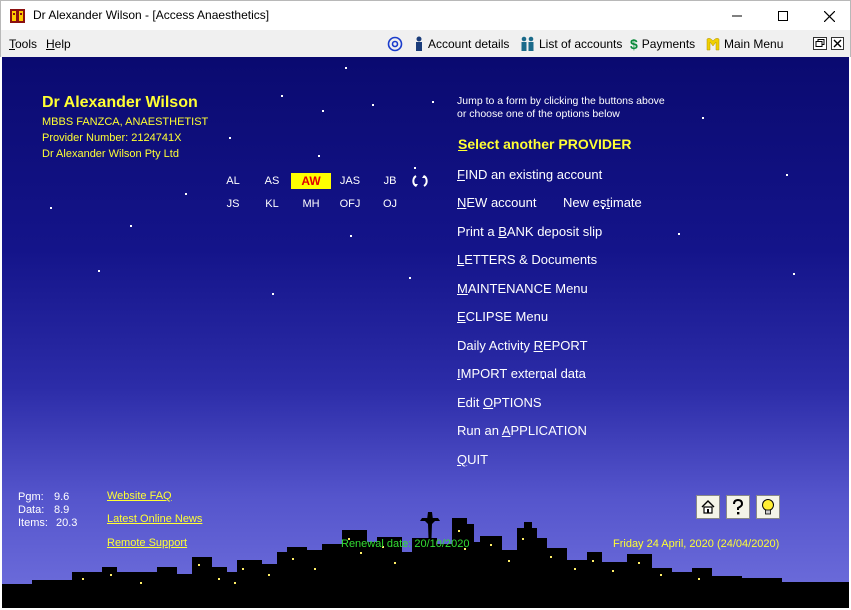 The width and height of the screenshot is (851, 610). Describe the element at coordinates (507, 316) in the screenshot. I see `eclipse-label: CLIPSE Menu` at that location.